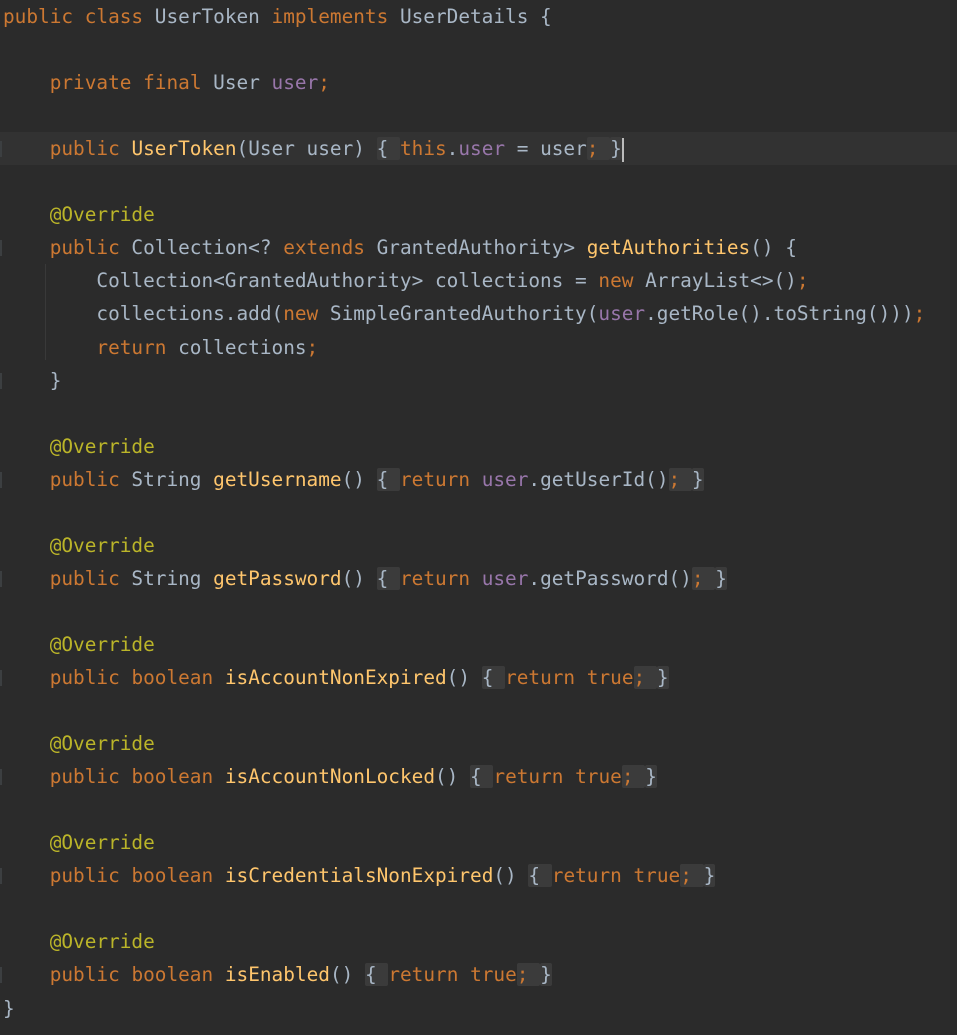 This screenshot has height=1035, width=957. What do you see at coordinates (172, 83) in the screenshot?
I see `code-token: final` at bounding box center [172, 83].